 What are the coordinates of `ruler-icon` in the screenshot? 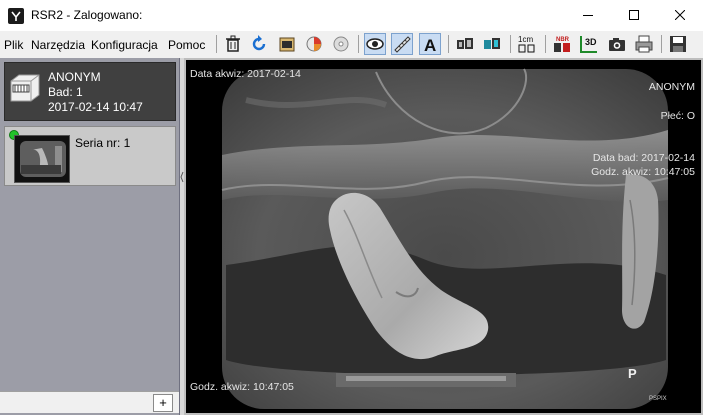 It's located at (402, 44).